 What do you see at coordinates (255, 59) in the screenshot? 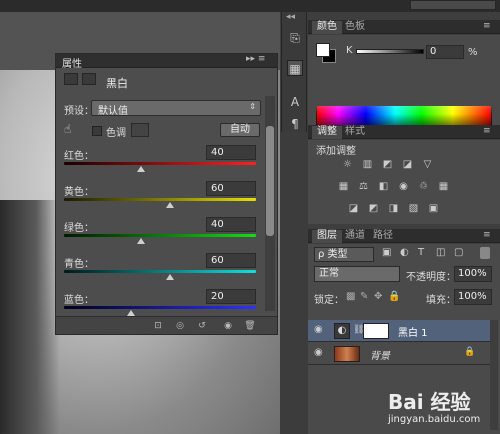
I see `panel-menu-icon: ▸▸ ≡` at bounding box center [255, 59].